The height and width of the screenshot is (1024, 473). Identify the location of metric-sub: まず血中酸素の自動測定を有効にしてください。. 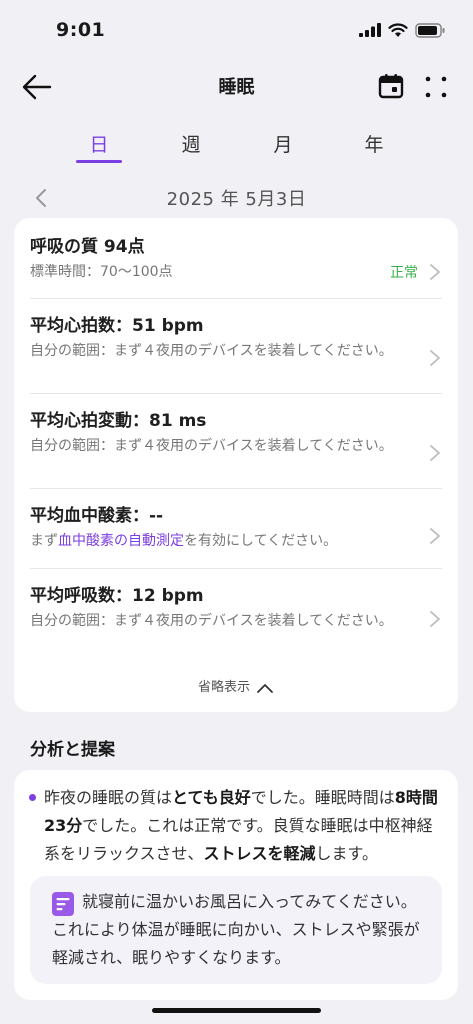
(236, 541).